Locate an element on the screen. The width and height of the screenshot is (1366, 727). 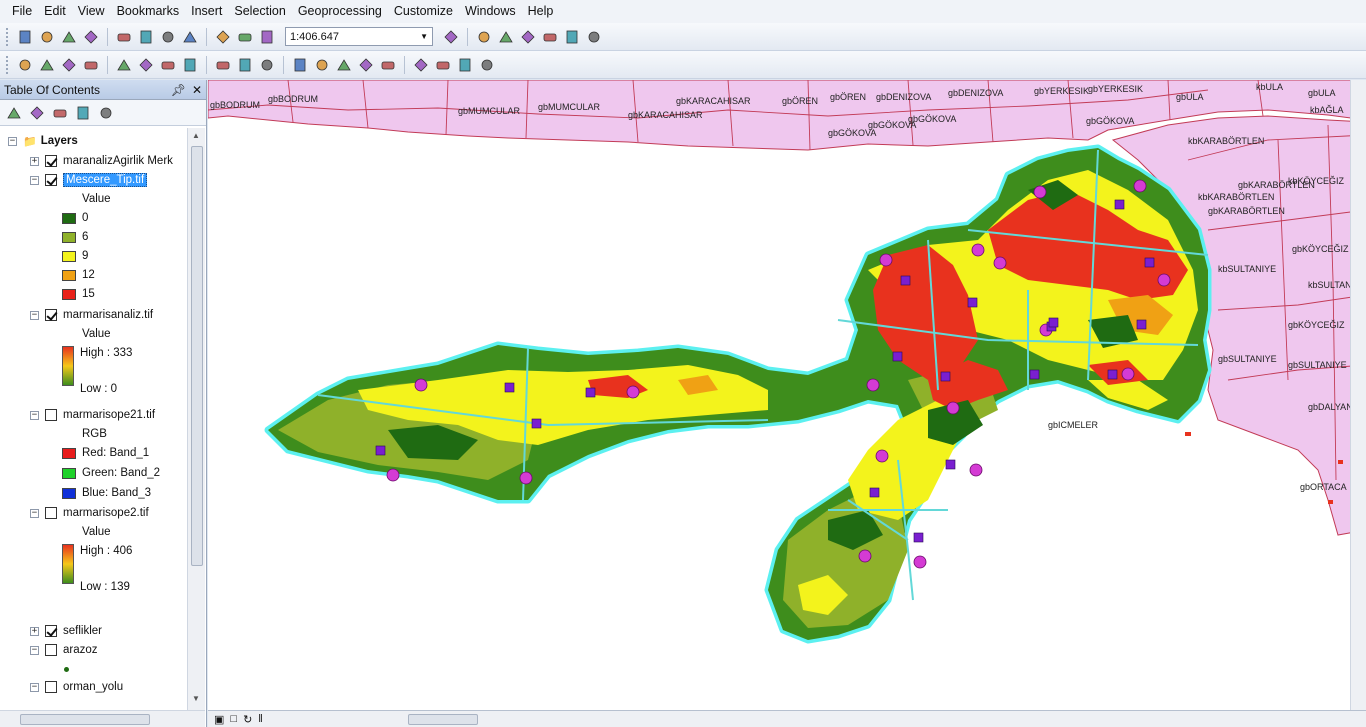
menu-selection: Selection is located at coordinates (259, 11).